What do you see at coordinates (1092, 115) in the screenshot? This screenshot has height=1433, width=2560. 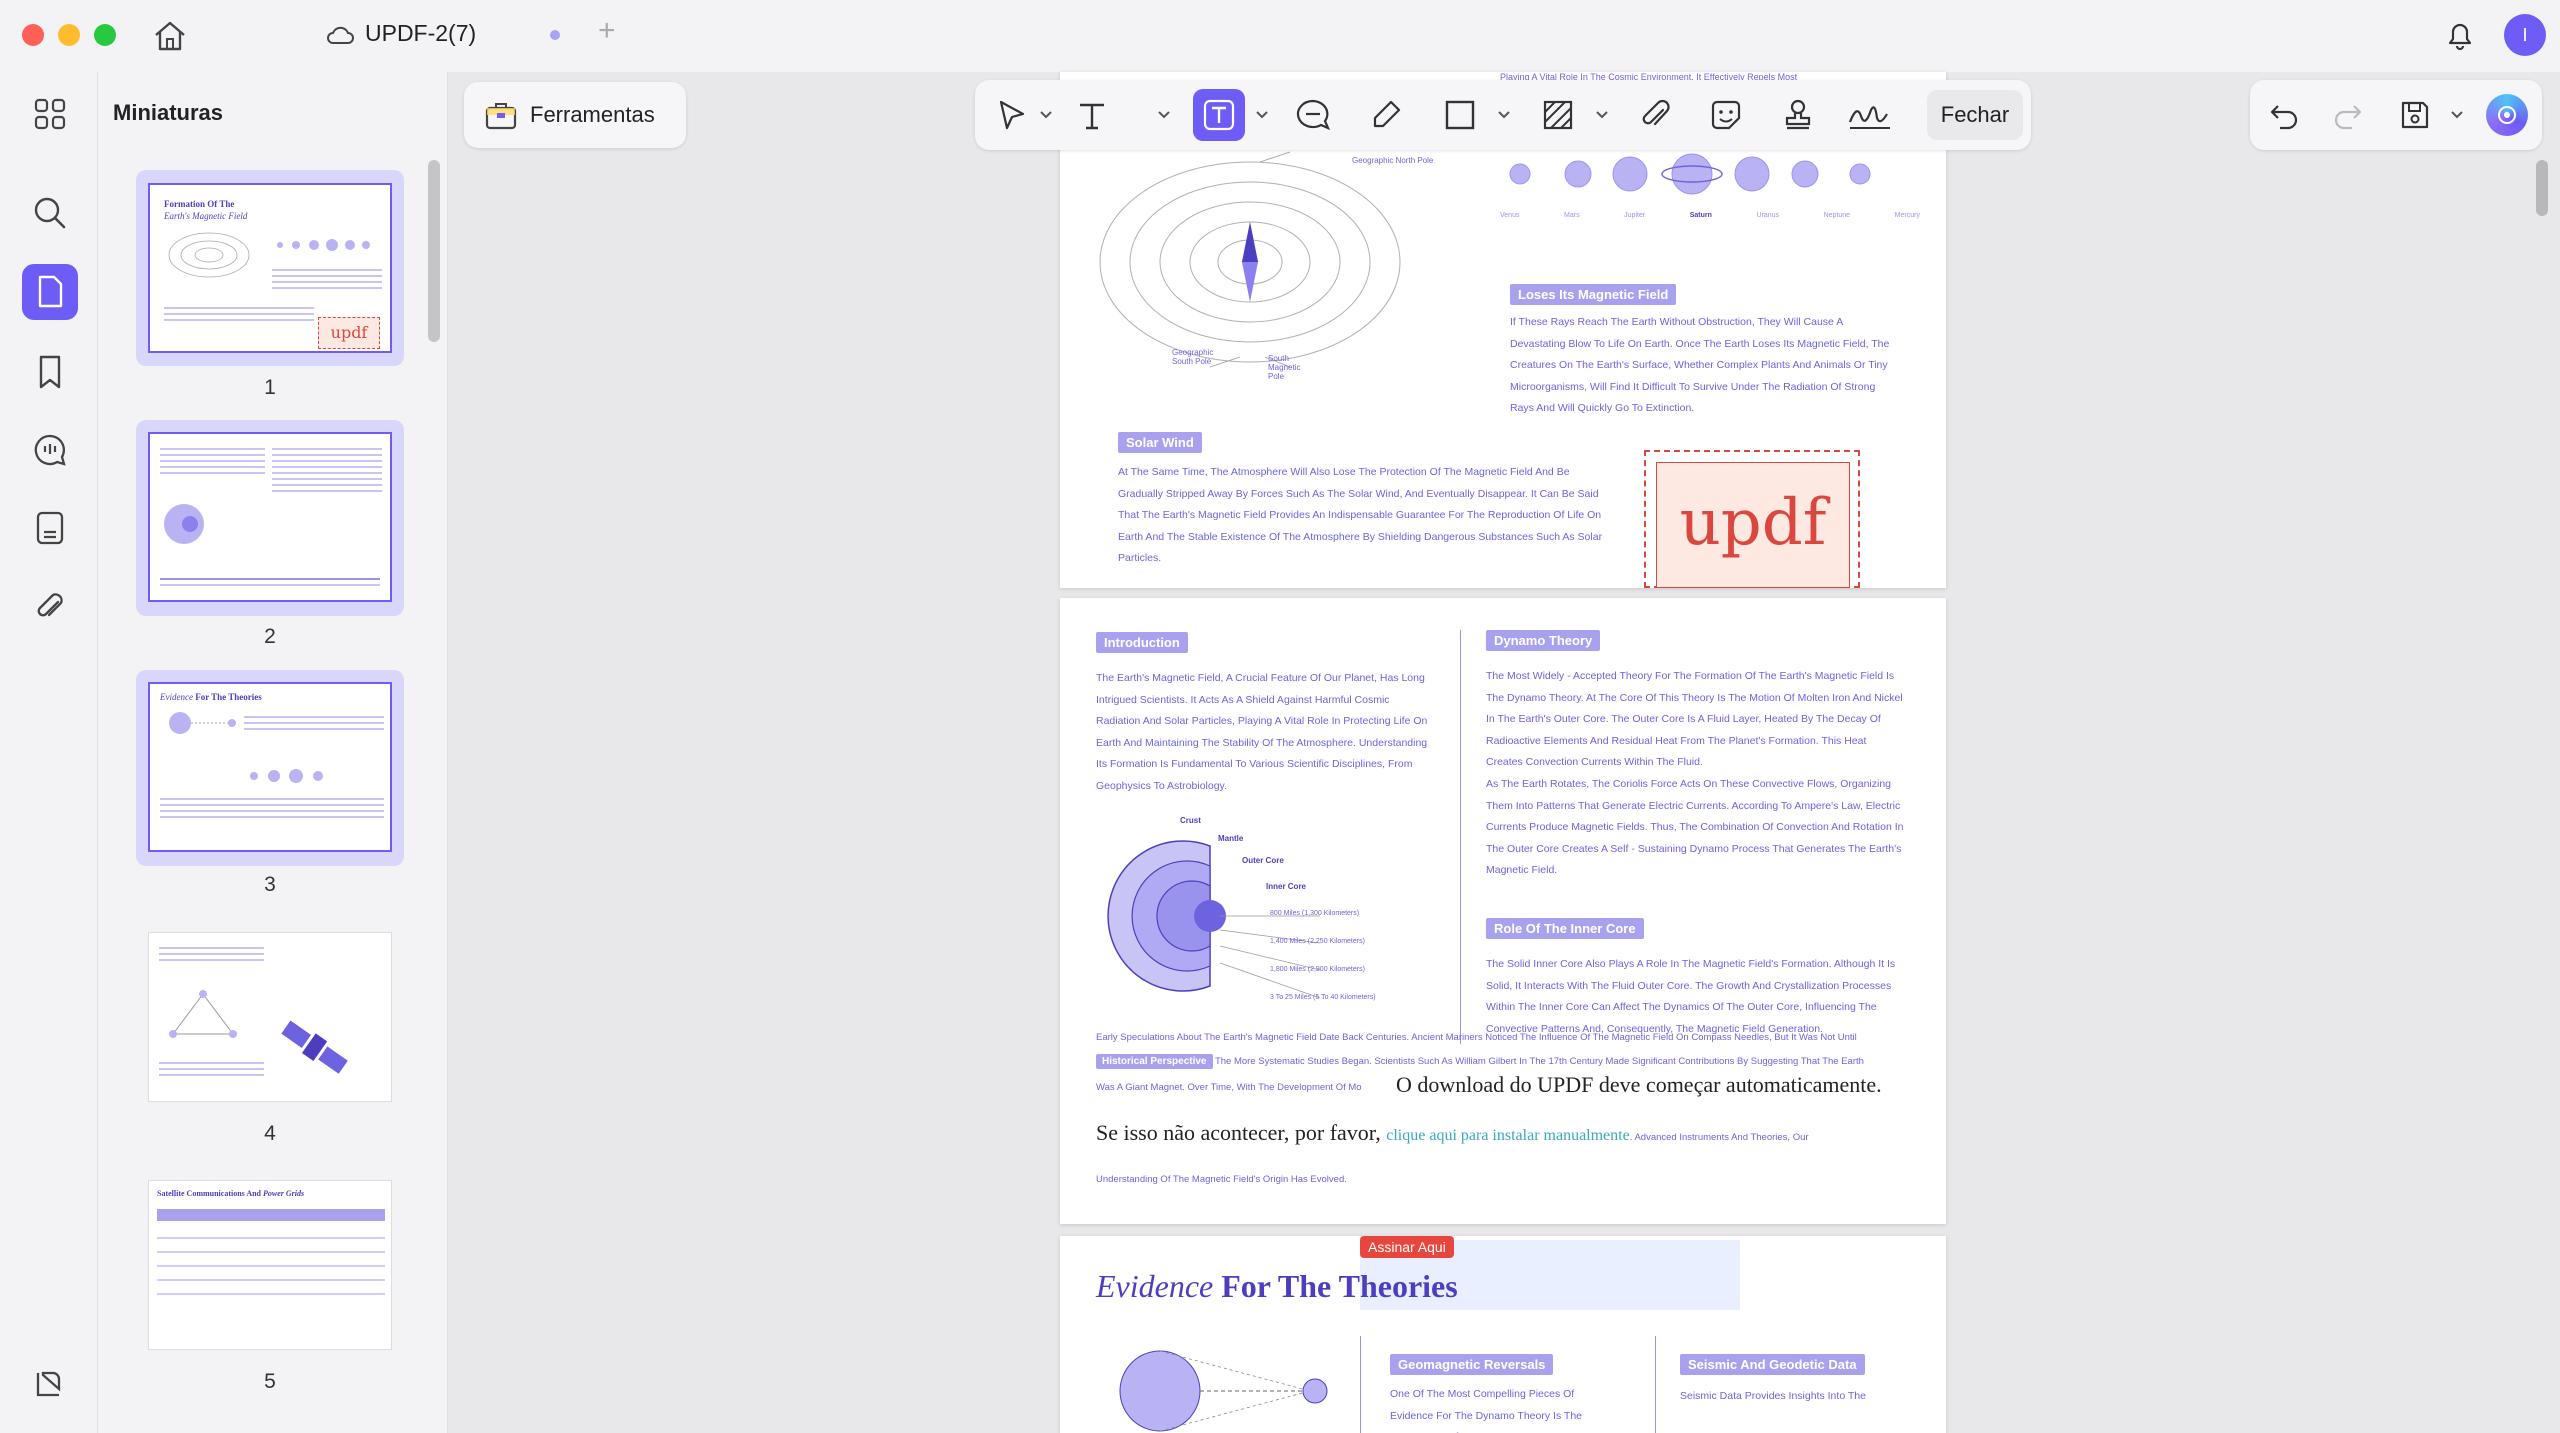 I see `text-tool-icon` at bounding box center [1092, 115].